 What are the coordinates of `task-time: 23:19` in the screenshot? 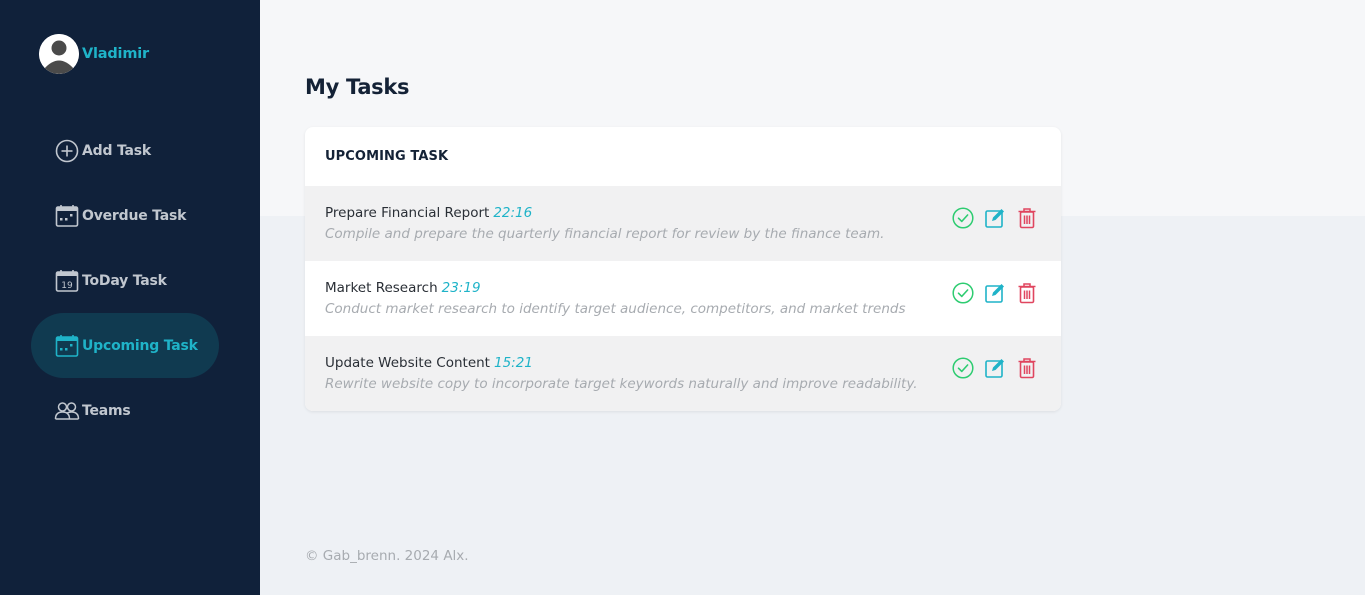 It's located at (461, 288).